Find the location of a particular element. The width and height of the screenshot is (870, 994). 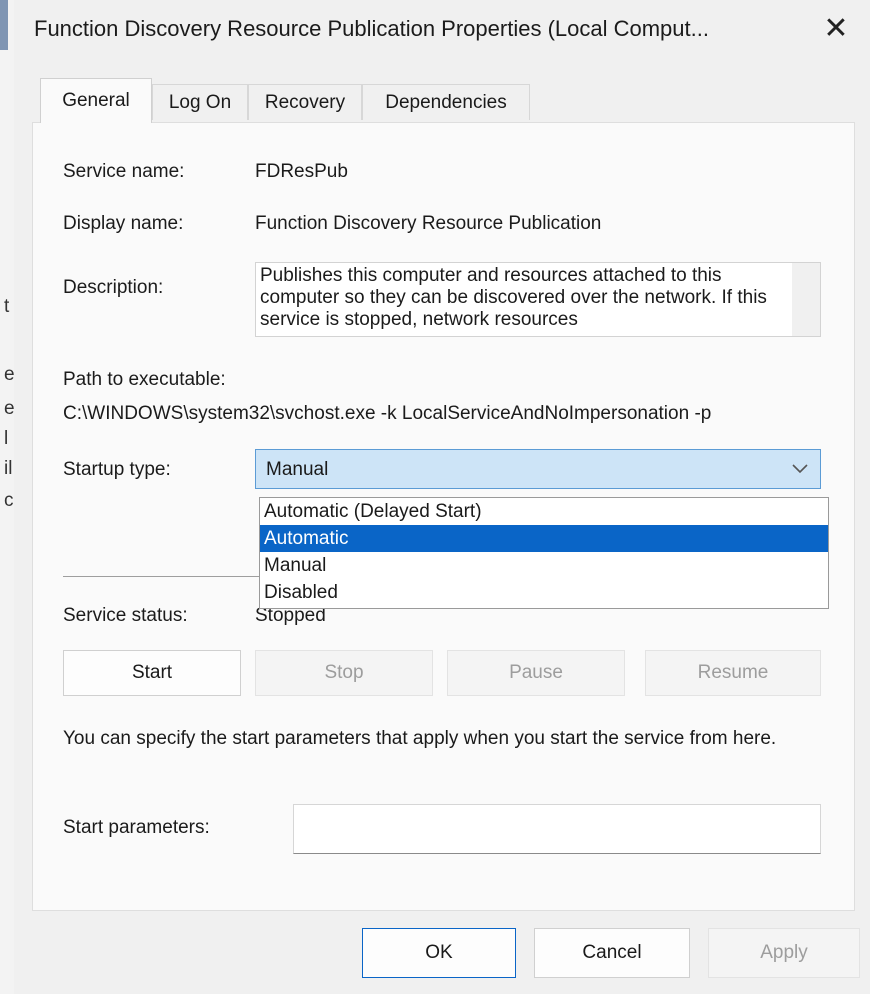

apply-button: Apply is located at coordinates (784, 953).